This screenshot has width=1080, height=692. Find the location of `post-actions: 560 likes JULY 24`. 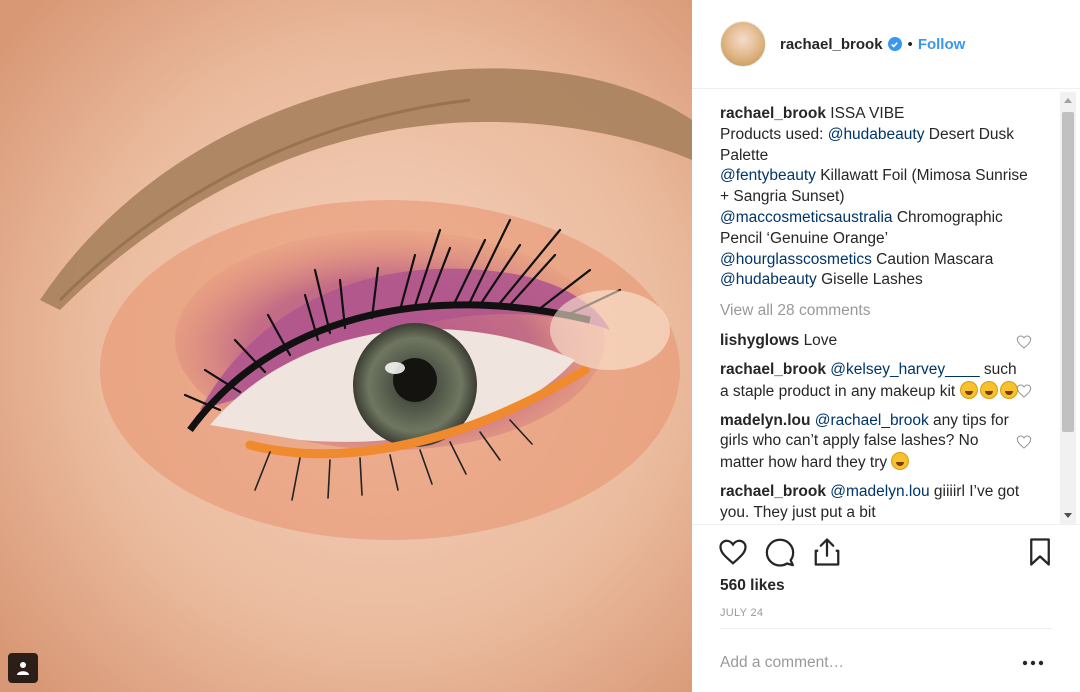

post-actions: 560 likes JULY 24 is located at coordinates (886, 574).